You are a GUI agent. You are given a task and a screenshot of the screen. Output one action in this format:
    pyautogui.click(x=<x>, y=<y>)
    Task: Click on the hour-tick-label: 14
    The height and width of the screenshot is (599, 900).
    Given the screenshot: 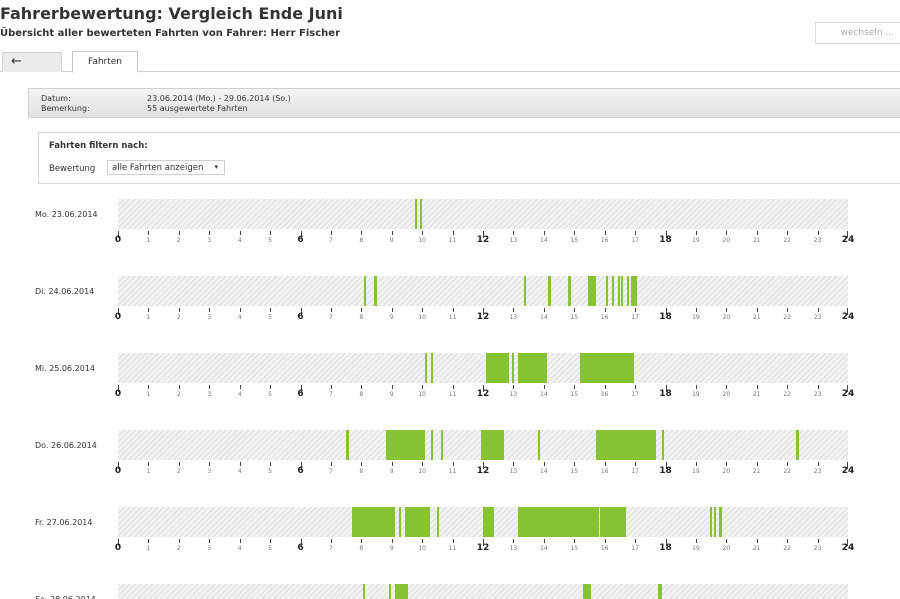 What is the action you would take?
    pyautogui.click(x=544, y=394)
    